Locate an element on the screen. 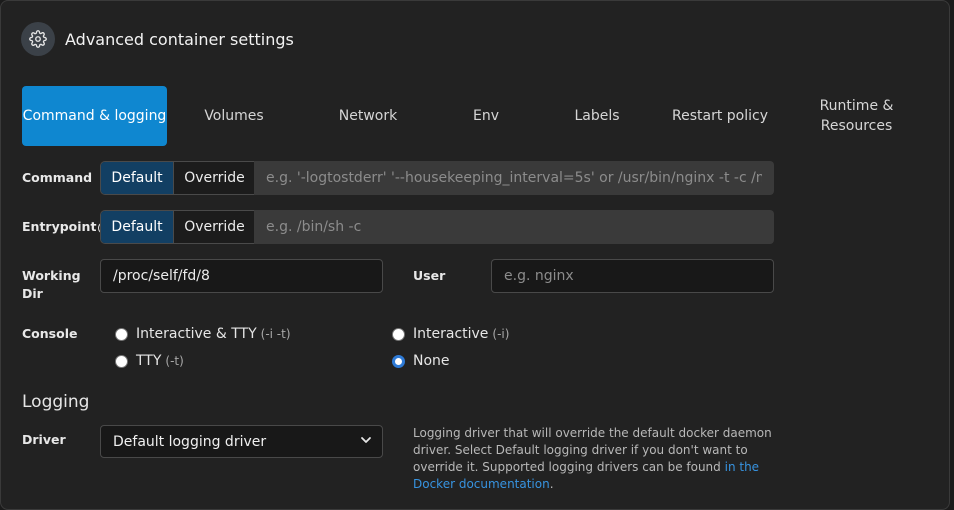 The height and width of the screenshot is (510, 954). tab-env: Env is located at coordinates (486, 116).